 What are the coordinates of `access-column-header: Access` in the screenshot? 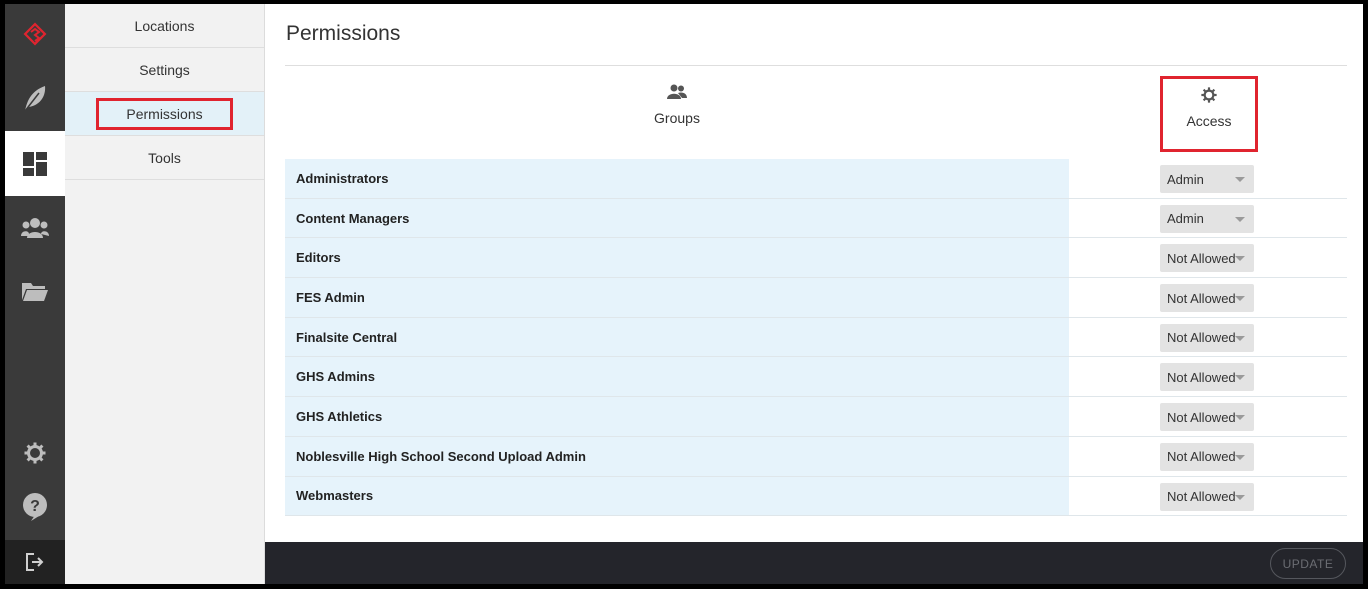 It's located at (1209, 114).